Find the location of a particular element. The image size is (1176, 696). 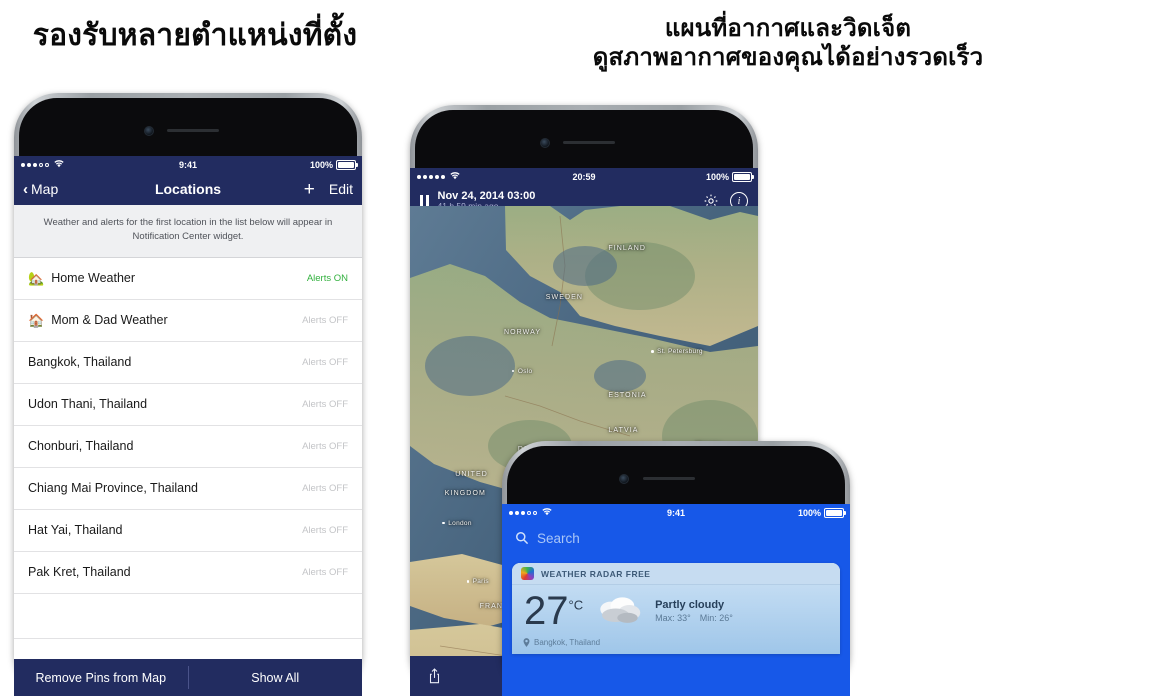

page-title-right-line1: แผนที่อากาศและวิดเจ็ต is located at coordinates (788, 28).